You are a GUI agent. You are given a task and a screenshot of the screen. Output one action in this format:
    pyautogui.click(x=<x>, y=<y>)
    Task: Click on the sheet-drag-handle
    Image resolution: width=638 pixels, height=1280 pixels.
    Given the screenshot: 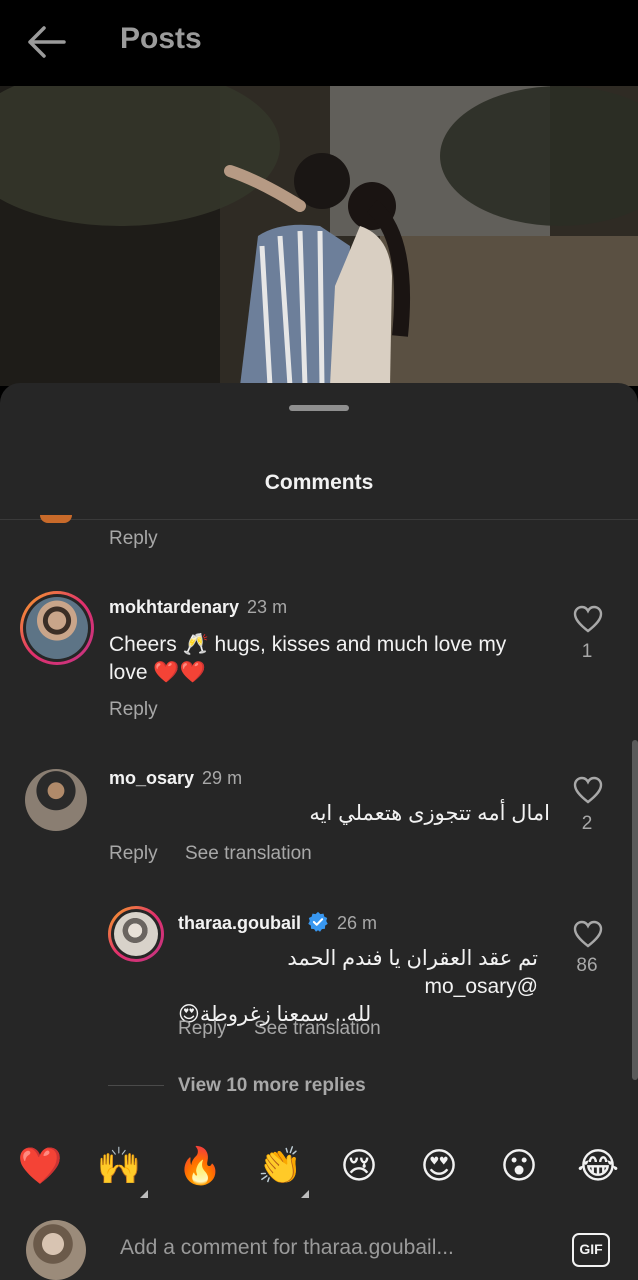 What is the action you would take?
    pyautogui.click(x=319, y=408)
    